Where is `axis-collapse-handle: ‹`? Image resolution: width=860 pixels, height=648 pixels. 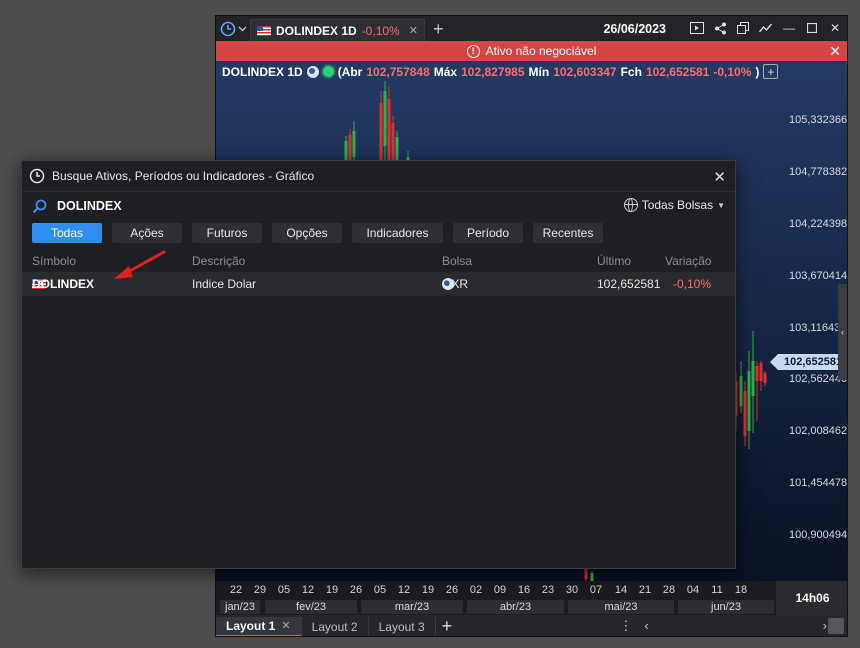
axis-collapse-handle: ‹ is located at coordinates (842, 332).